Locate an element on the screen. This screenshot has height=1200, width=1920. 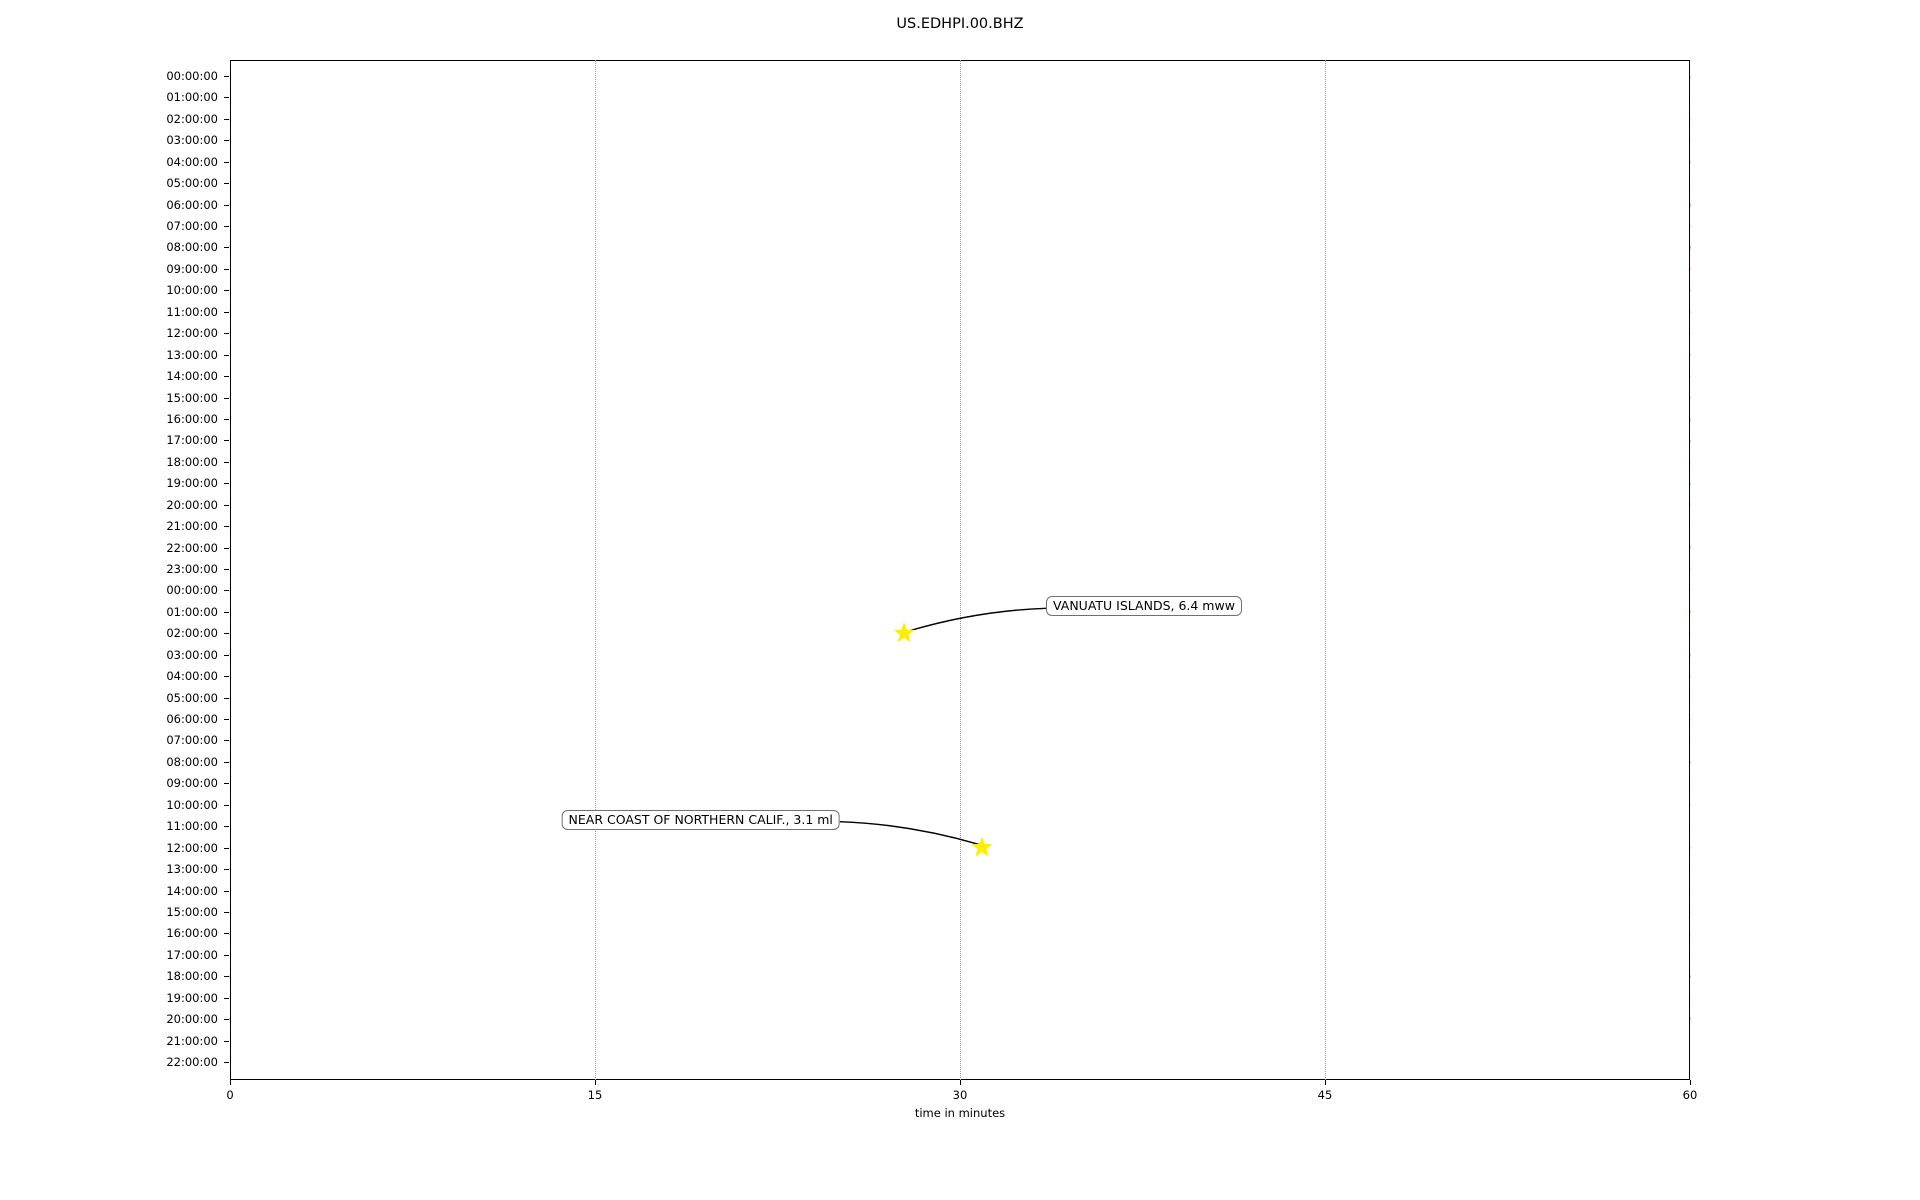
gridline-45min is located at coordinates (1325, 570).